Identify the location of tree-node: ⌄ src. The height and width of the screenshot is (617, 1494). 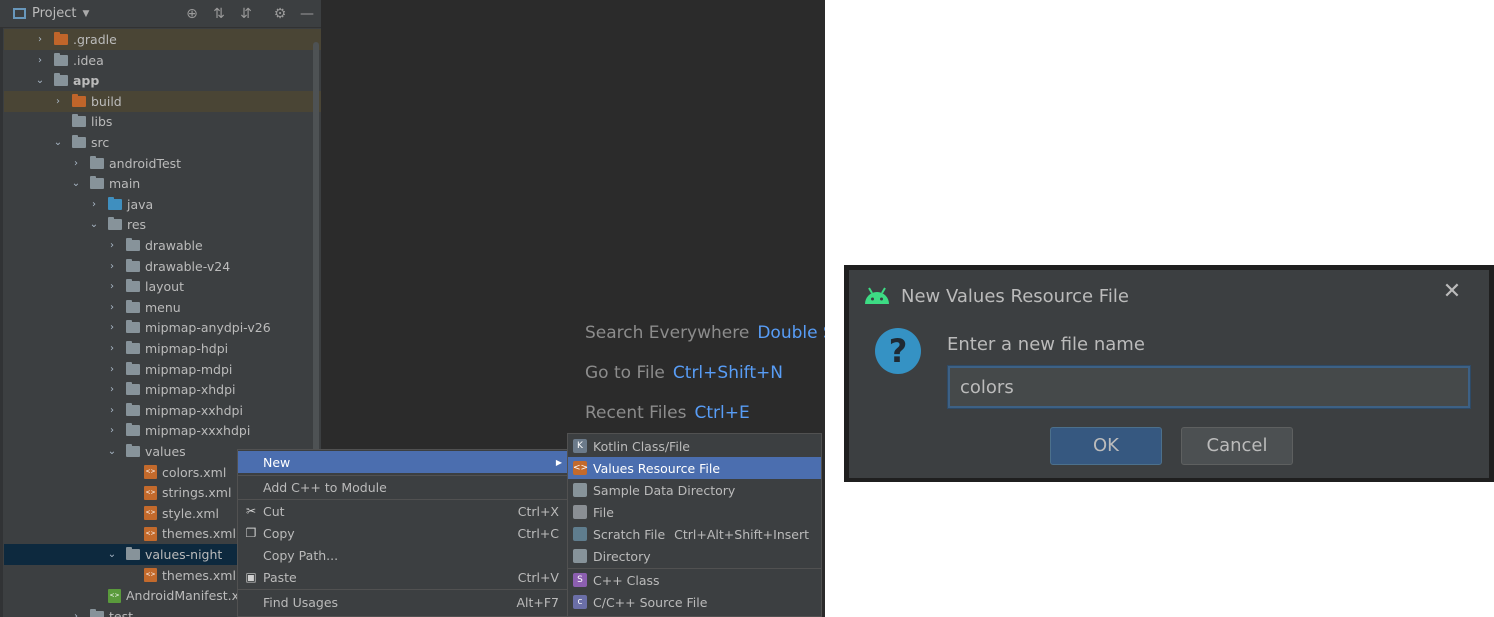
(162, 142).